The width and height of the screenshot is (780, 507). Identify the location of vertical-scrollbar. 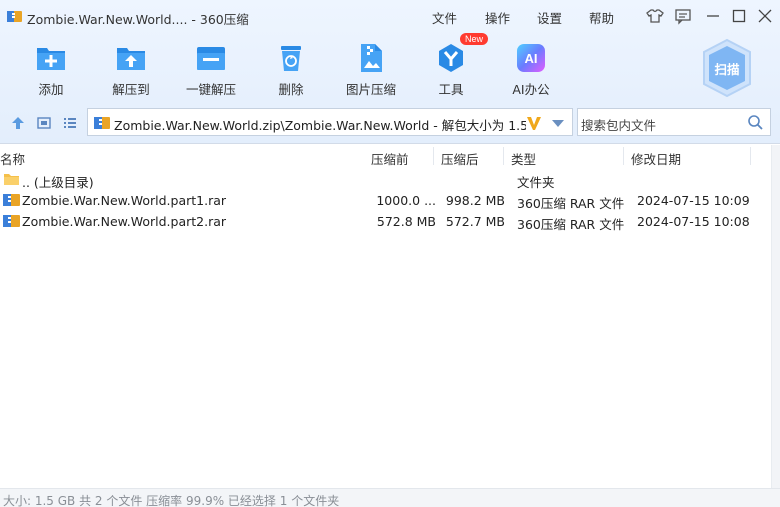
(775, 316).